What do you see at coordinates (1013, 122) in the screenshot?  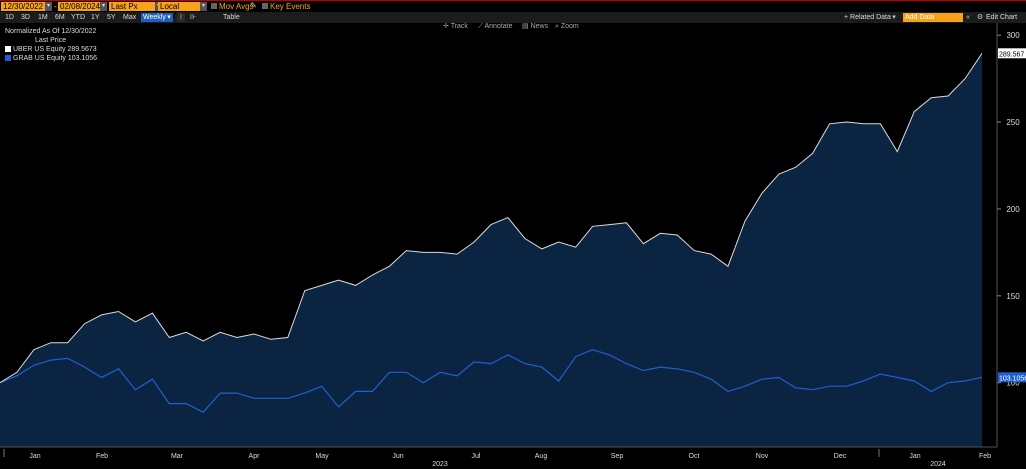 I see `y-tick-label-250: 250` at bounding box center [1013, 122].